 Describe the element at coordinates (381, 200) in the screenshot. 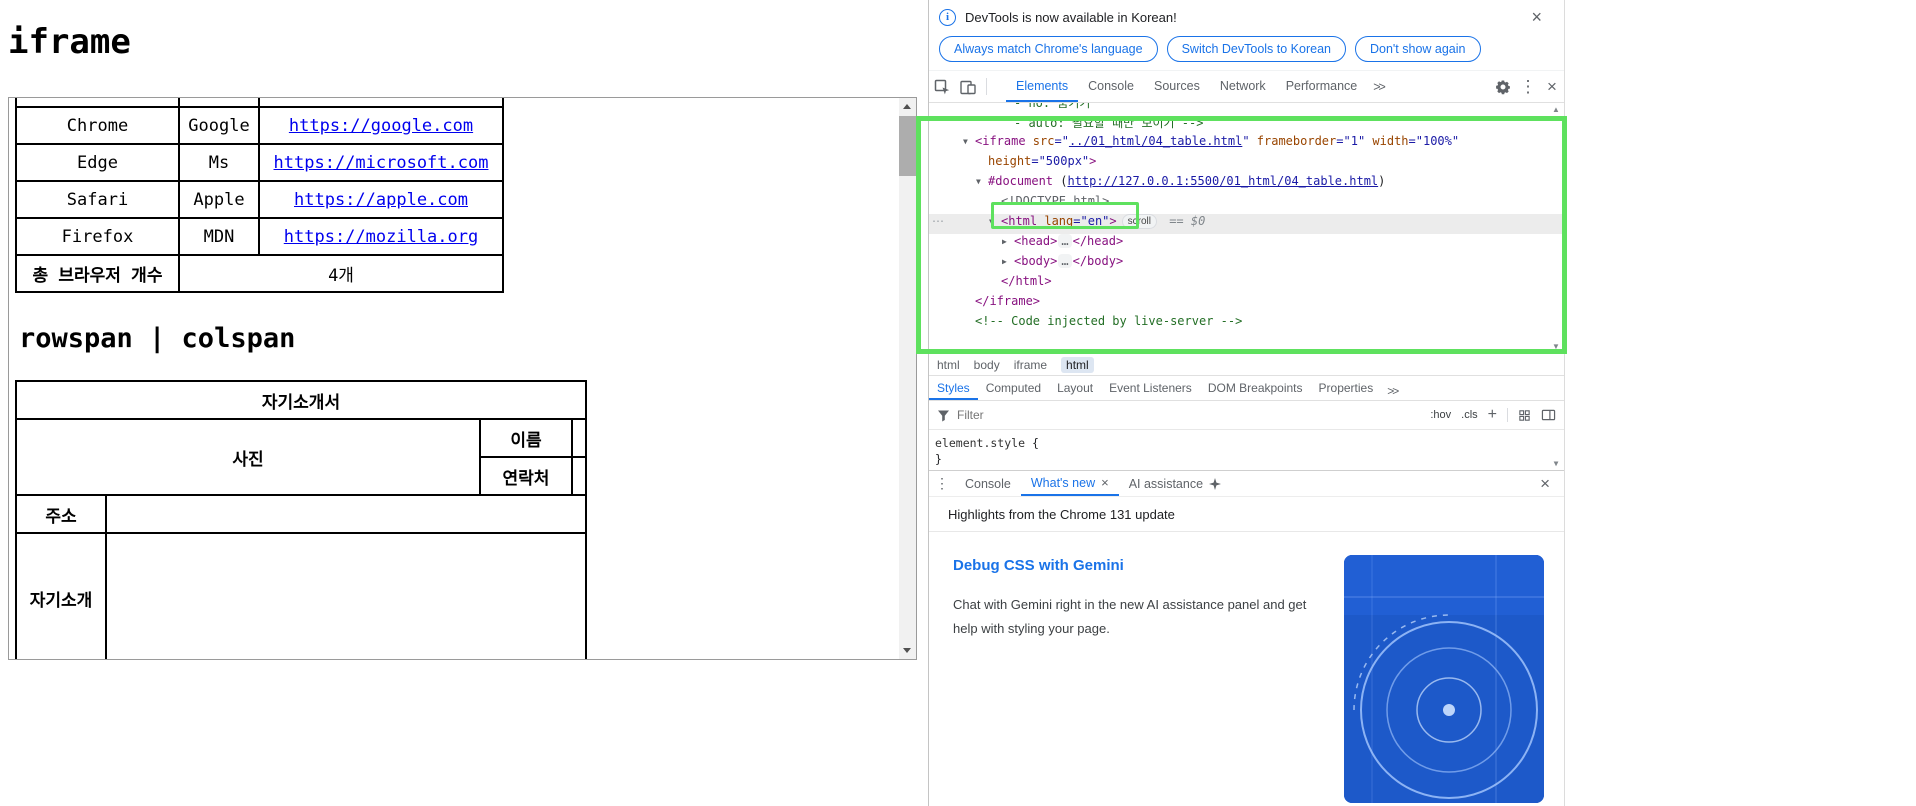

I see `browser-link: https://apple.com` at that location.